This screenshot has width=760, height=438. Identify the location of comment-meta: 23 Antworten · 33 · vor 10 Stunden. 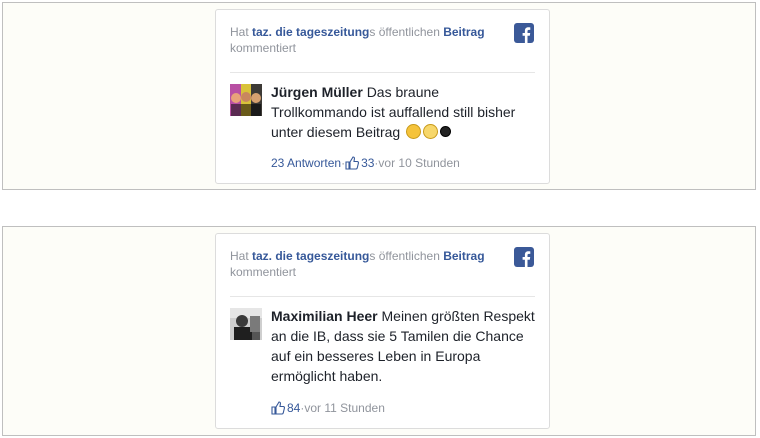
(365, 163).